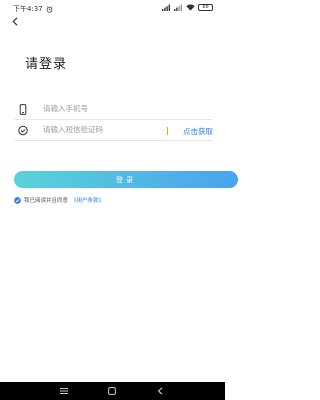 The image size is (320, 400). Describe the element at coordinates (166, 7) in the screenshot. I see `signal-icon` at that location.